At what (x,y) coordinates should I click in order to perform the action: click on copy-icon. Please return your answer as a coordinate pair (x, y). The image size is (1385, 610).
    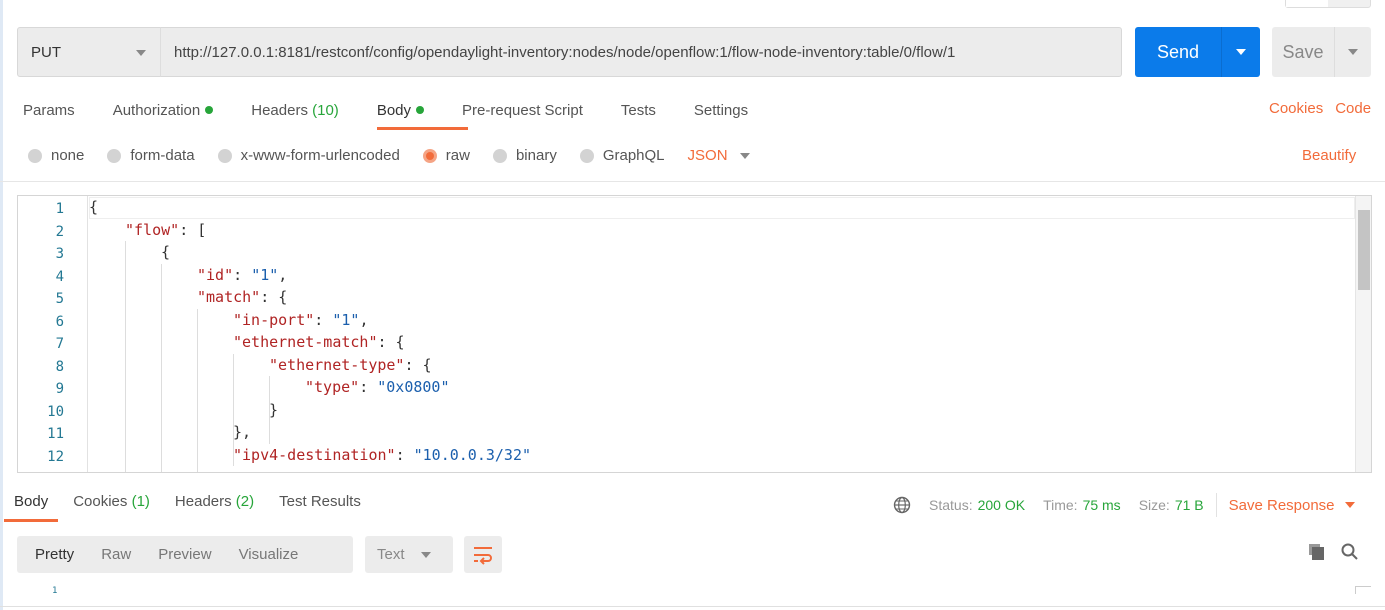
    Looking at the image, I should click on (1317, 552).